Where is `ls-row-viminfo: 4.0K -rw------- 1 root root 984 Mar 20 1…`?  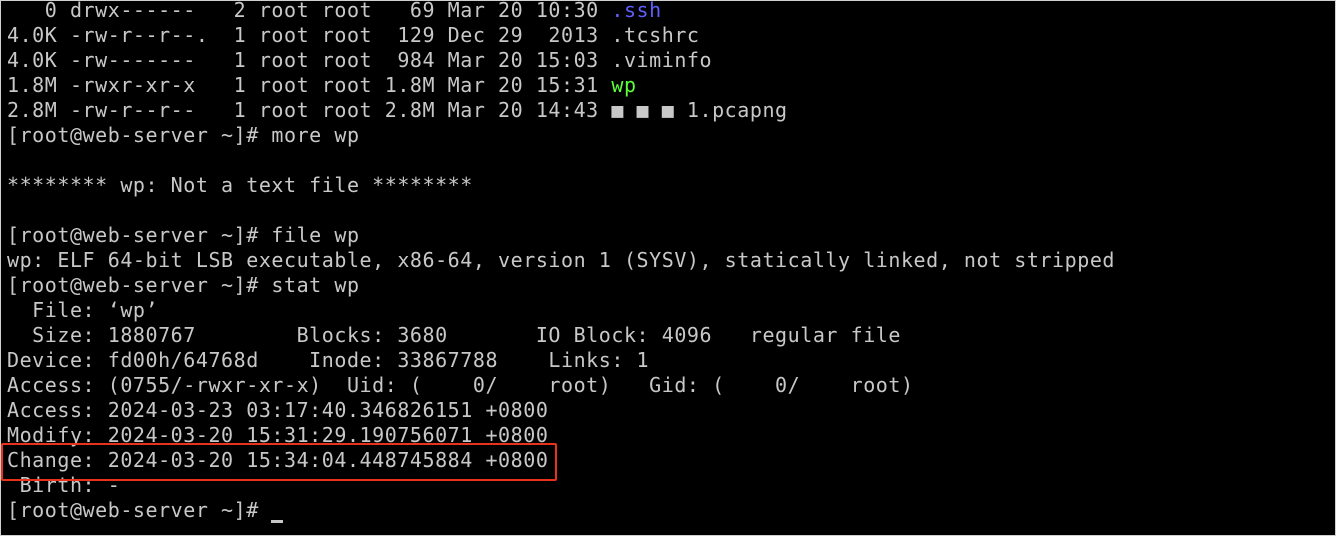 ls-row-viminfo: 4.0K -rw------- 1 root root 984 Mar 20 1… is located at coordinates (360, 60).